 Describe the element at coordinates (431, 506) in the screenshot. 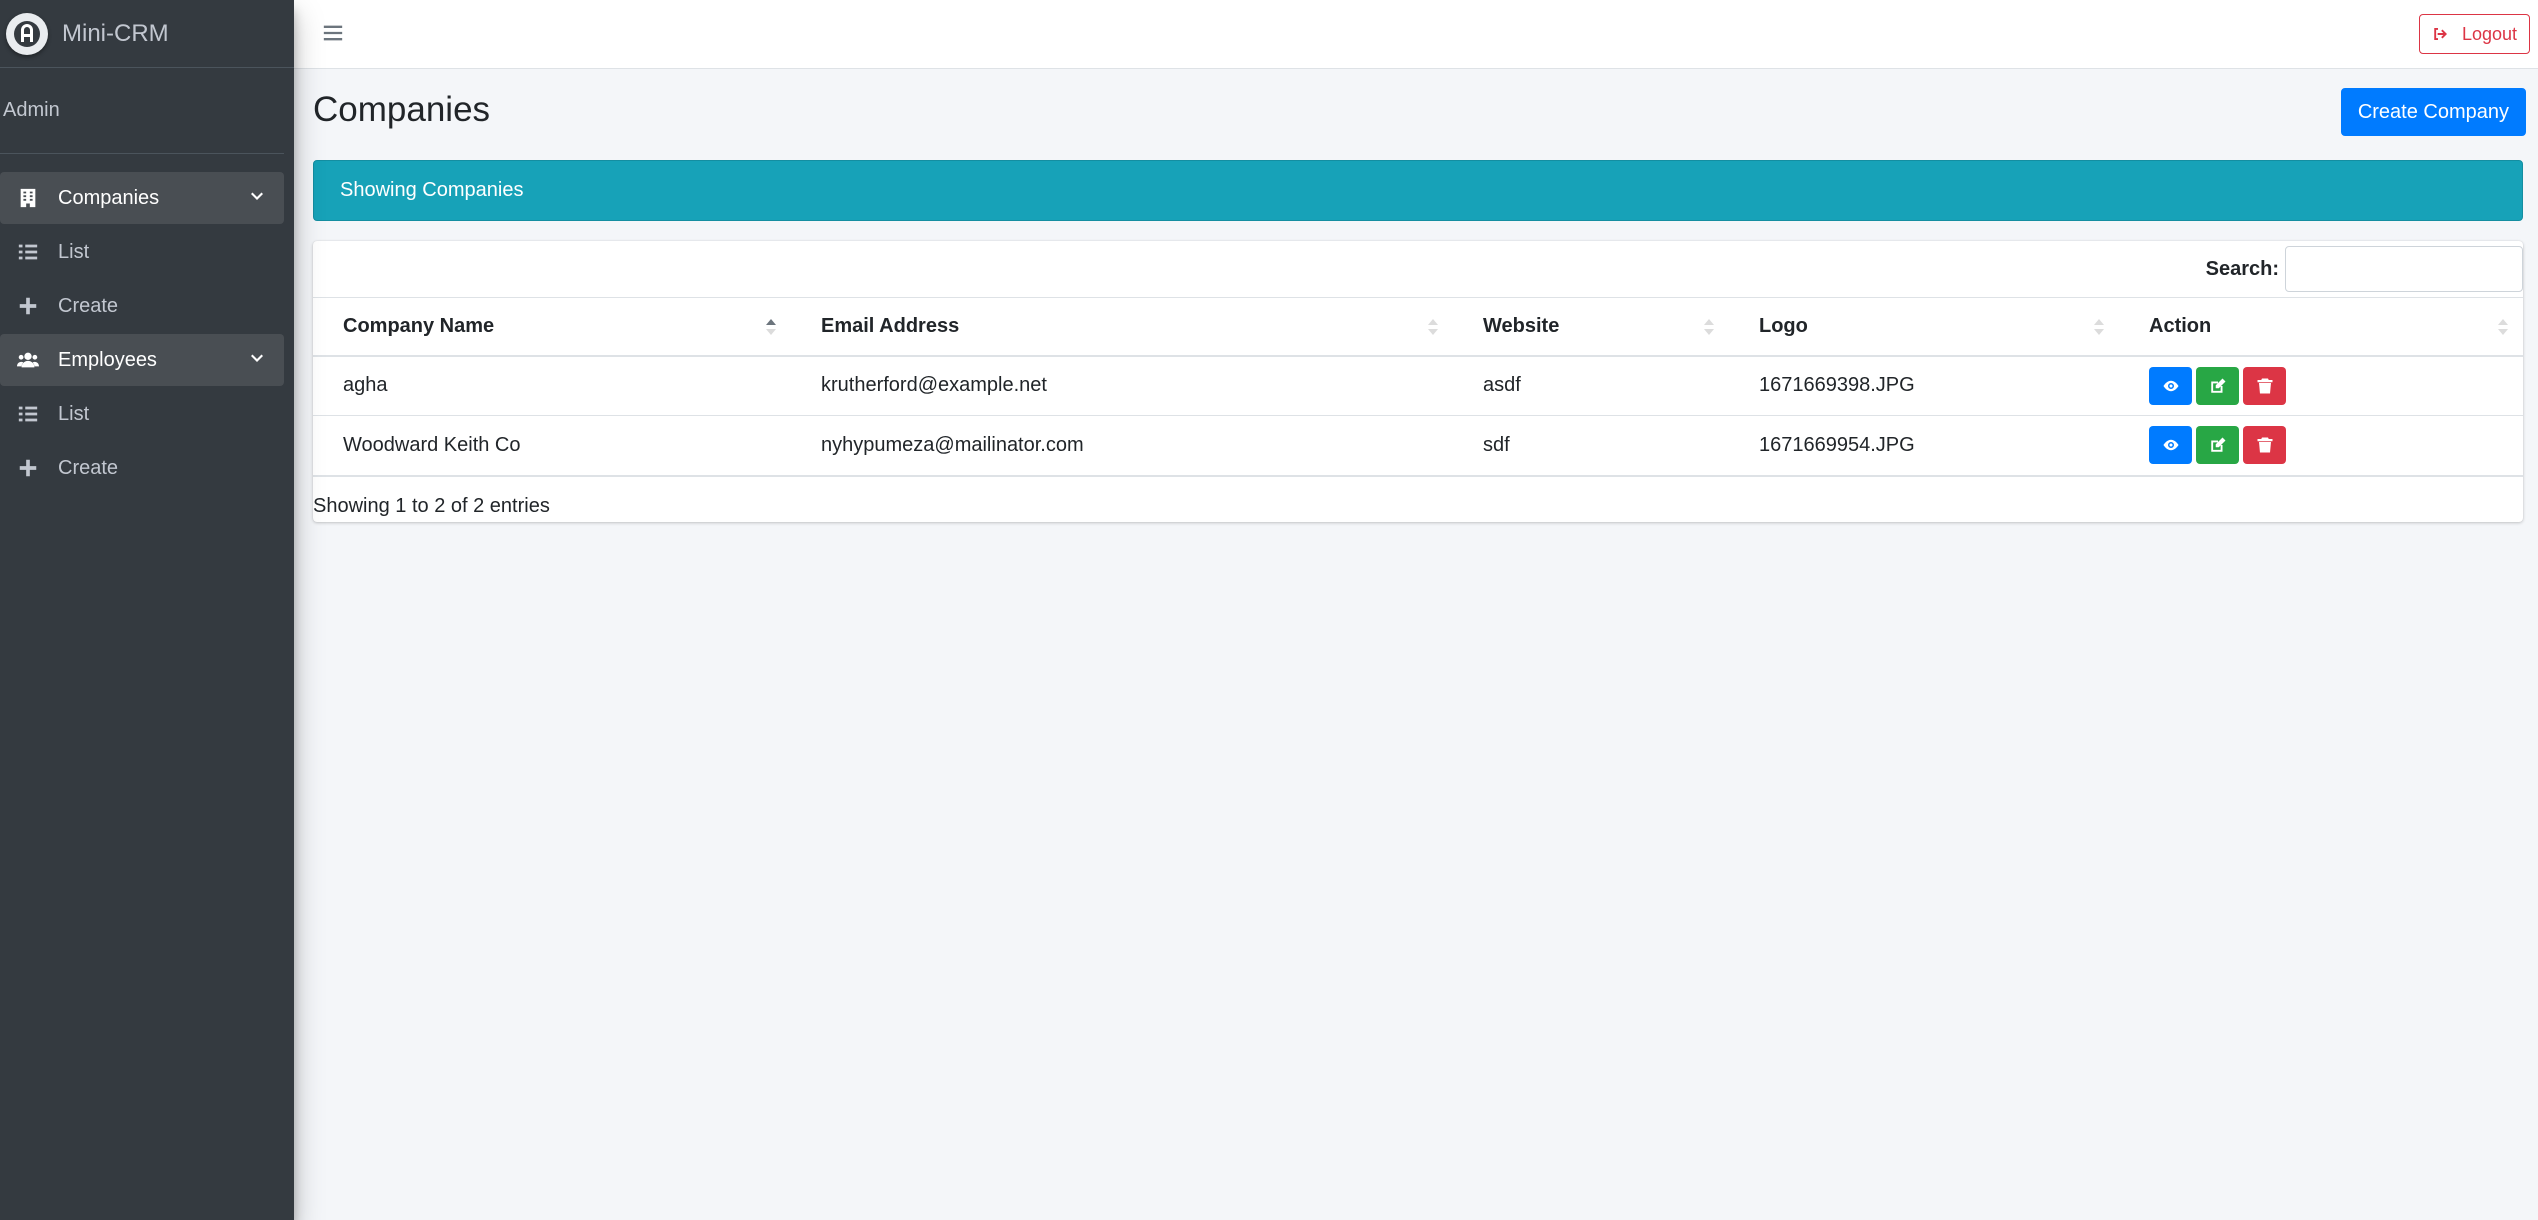

I see `table-info: Showing 1 to 2 of 2 entries` at that location.